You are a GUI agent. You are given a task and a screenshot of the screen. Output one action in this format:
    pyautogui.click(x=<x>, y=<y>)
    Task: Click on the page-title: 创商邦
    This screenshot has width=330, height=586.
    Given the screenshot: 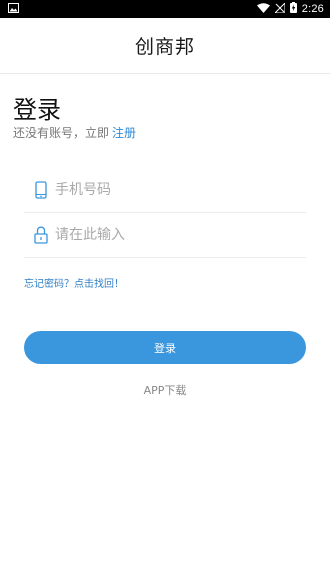 What is the action you would take?
    pyautogui.click(x=164, y=47)
    